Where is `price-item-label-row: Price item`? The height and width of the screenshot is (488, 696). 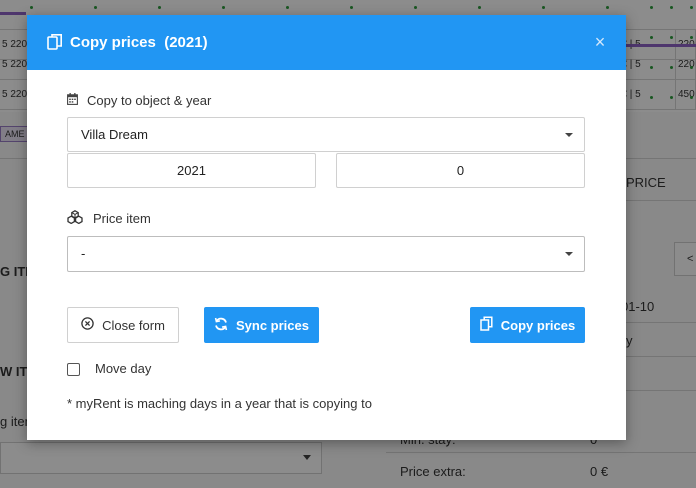
price-item-label-row: Price item is located at coordinates (109, 218).